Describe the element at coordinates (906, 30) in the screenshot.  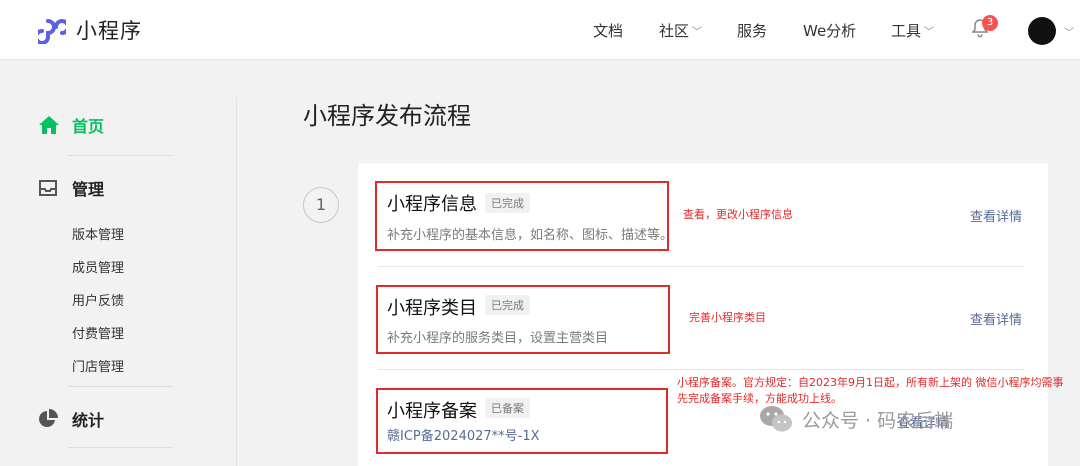
I see `nav-tools-label: 工具` at that location.